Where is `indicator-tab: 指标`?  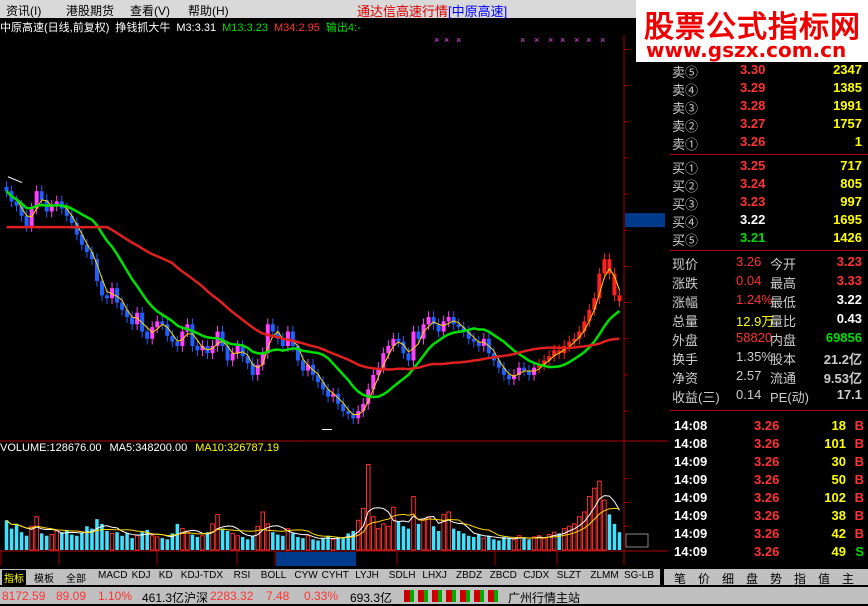
indicator-tab: 指标 is located at coordinates (14, 577).